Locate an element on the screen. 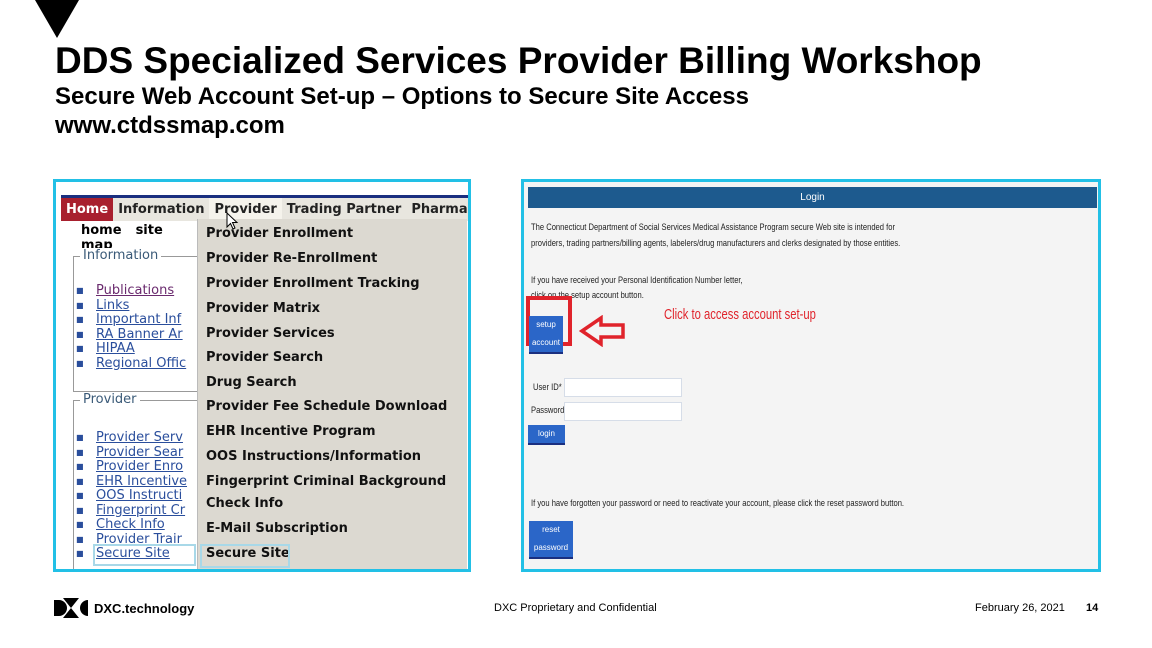  information-legend: Information is located at coordinates (121, 255).